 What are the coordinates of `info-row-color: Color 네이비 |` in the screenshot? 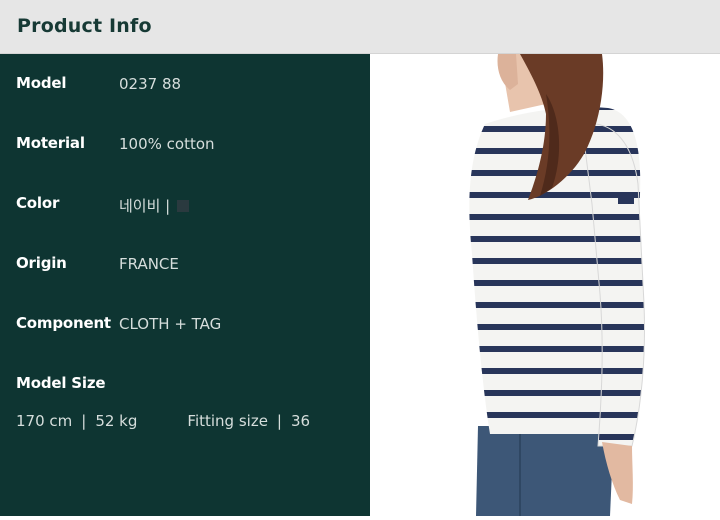 It's located at (185, 206).